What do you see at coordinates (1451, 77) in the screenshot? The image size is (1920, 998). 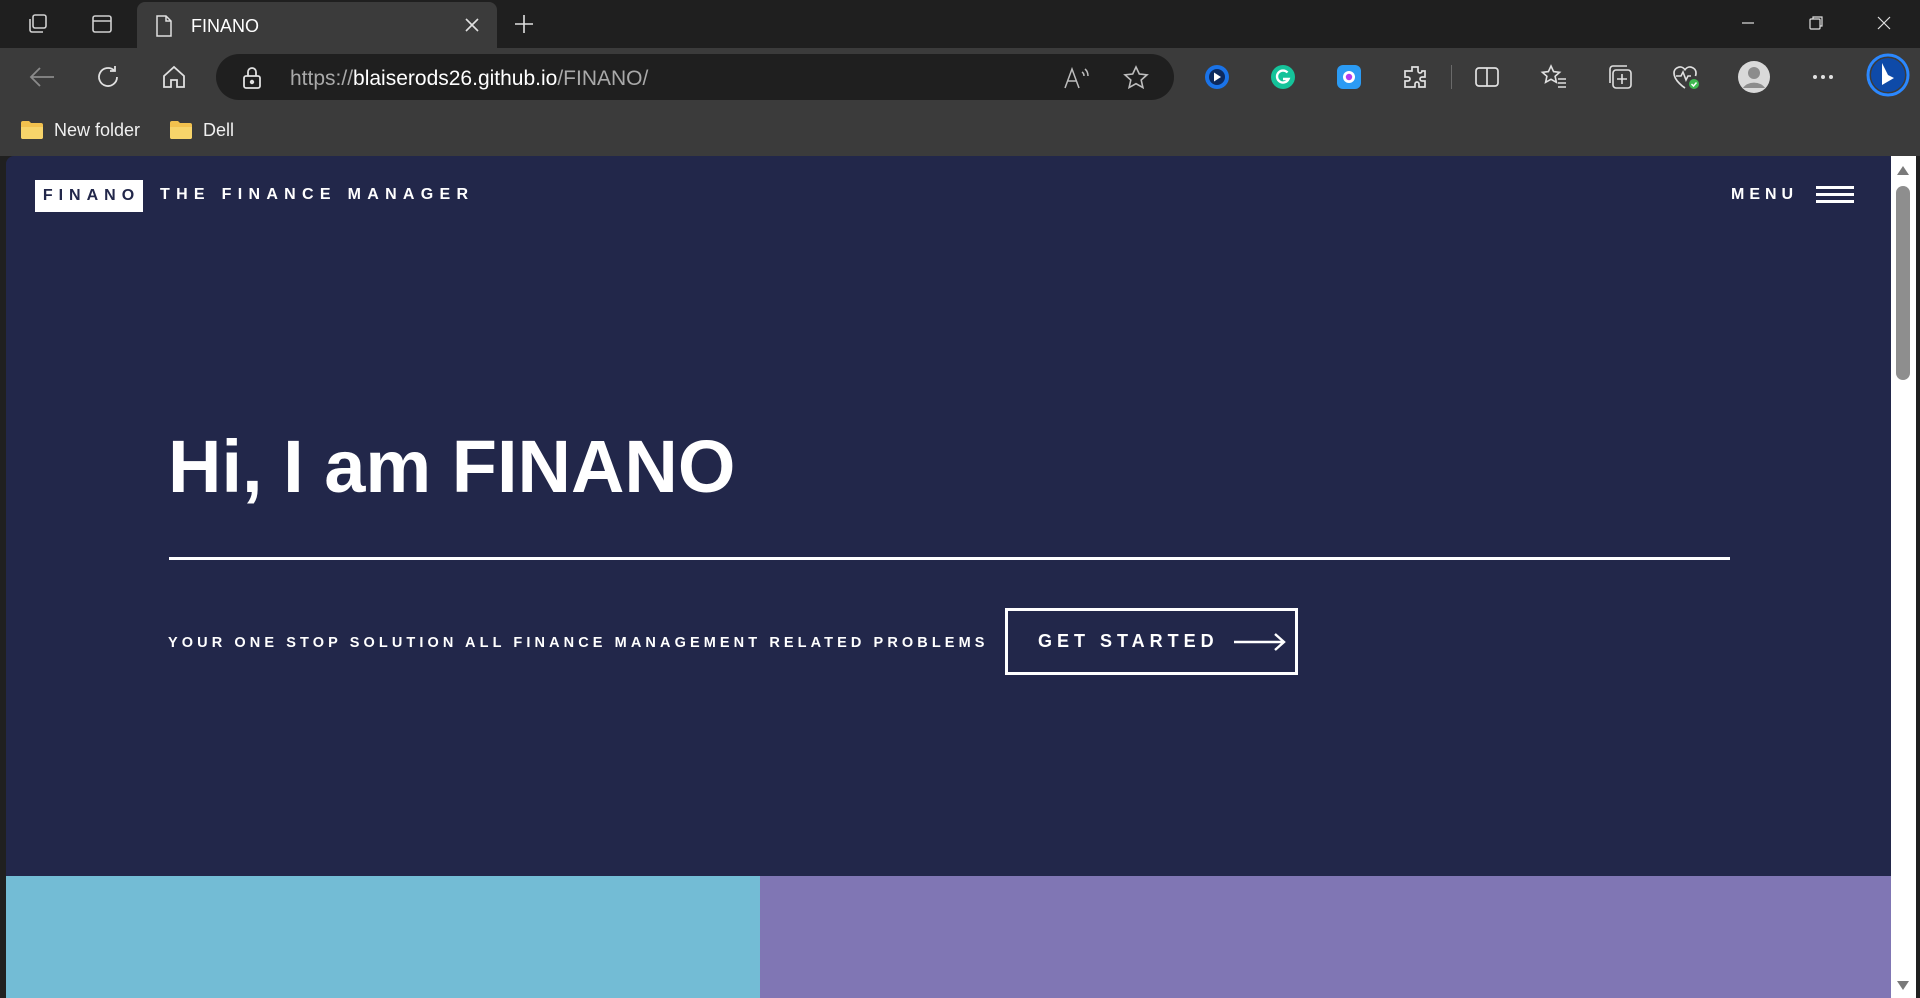 I see `toolbar-separator` at bounding box center [1451, 77].